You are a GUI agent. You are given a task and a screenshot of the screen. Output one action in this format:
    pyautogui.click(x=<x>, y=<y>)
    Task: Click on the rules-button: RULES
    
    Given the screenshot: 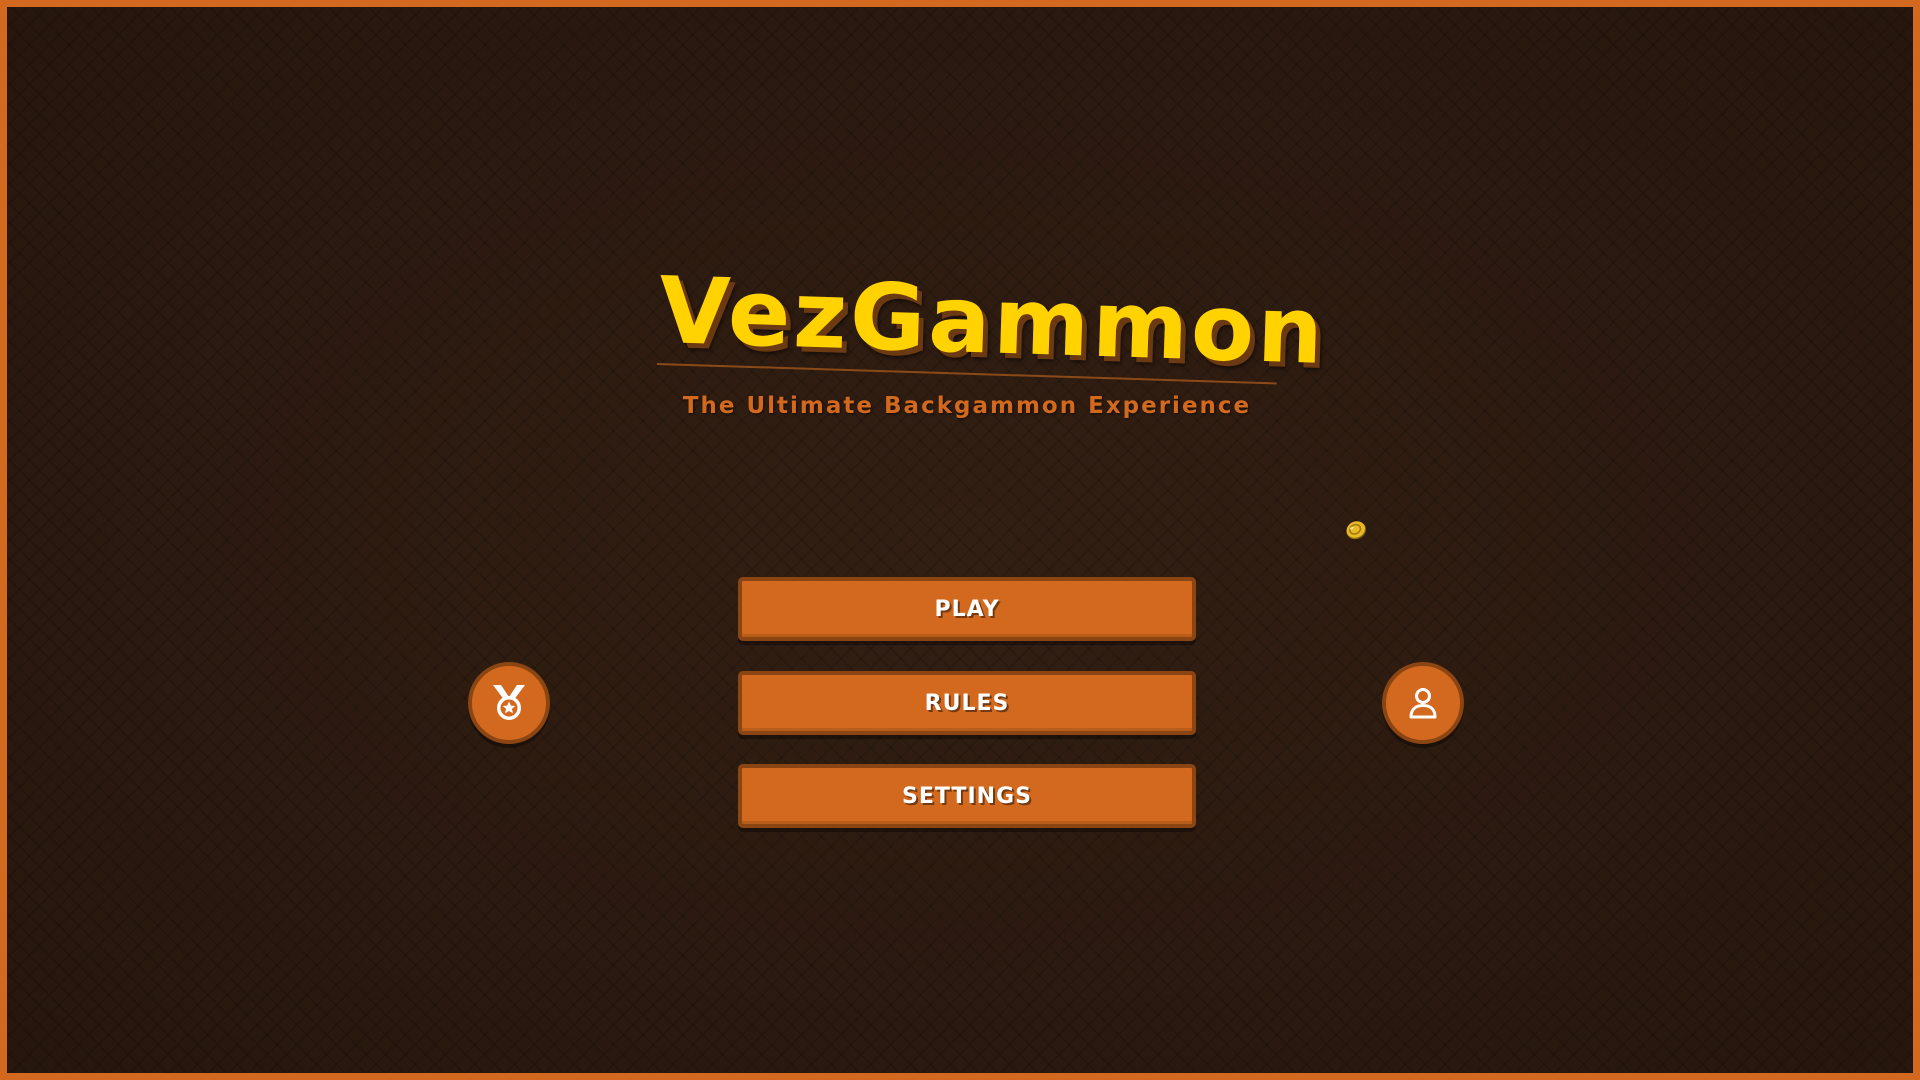 What is the action you would take?
    pyautogui.click(x=967, y=703)
    